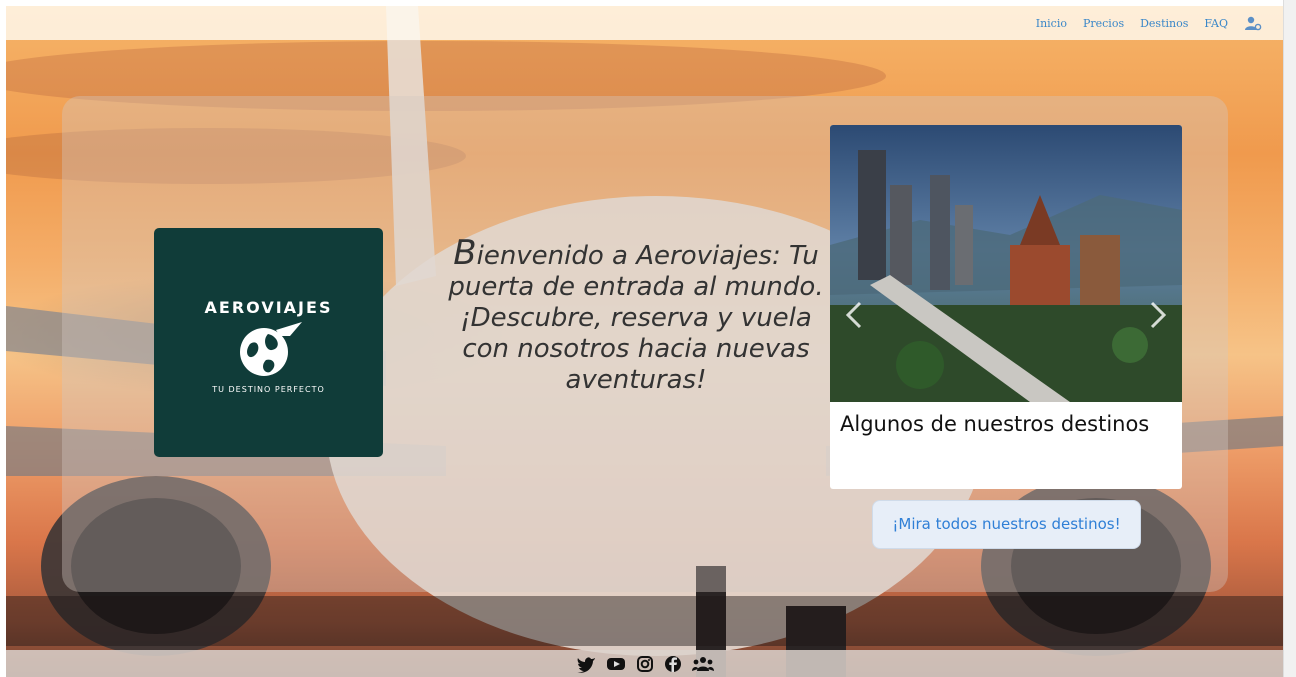 This screenshot has height=677, width=1296. I want to click on nav-link-precios: Precios, so click(1103, 23).